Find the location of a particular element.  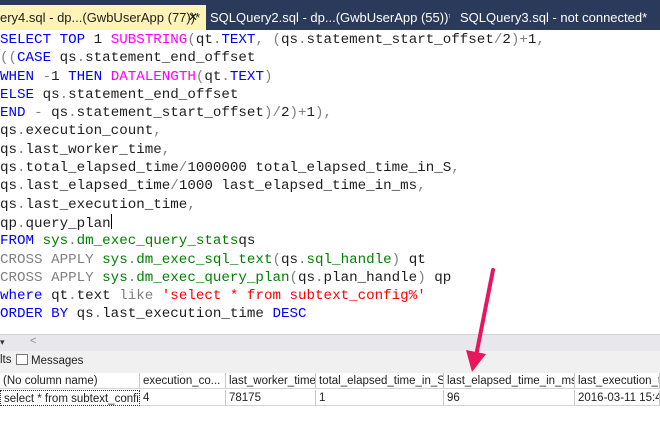

code-line: qs.last_worker_time, is located at coordinates (272, 150).